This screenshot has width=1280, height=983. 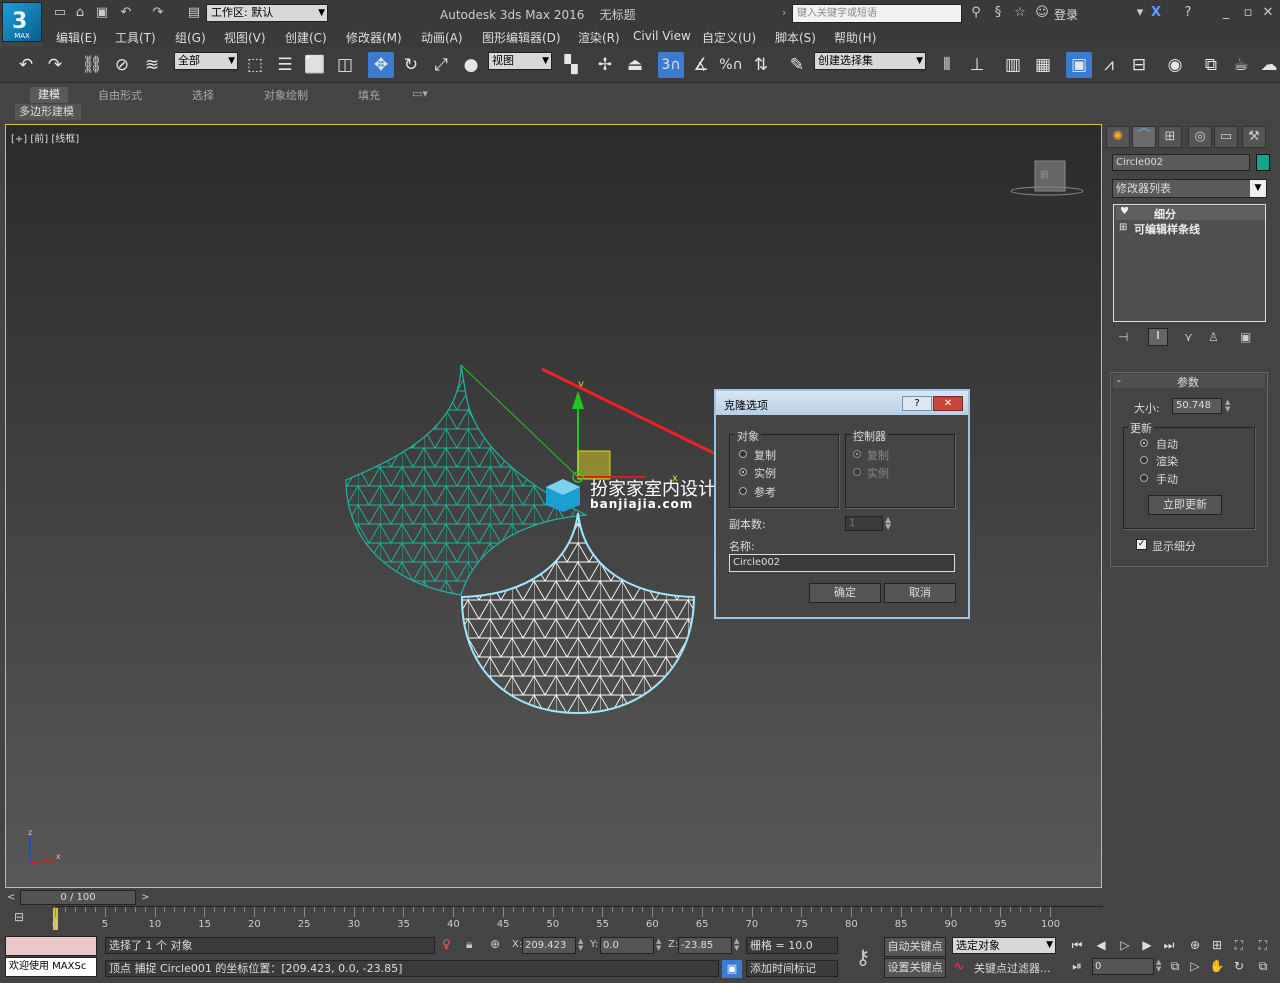 I want to click on radio-update-render, so click(x=1144, y=460).